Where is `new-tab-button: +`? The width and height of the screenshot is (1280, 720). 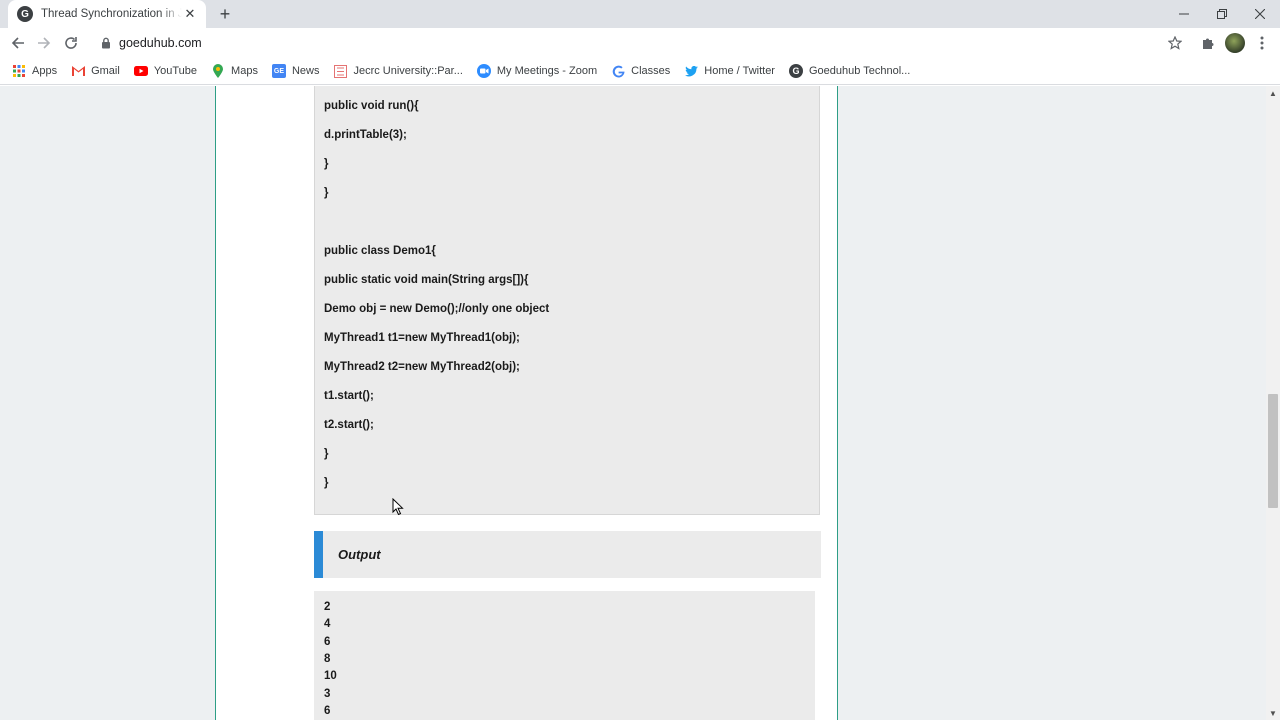 new-tab-button: + is located at coordinates (225, 14).